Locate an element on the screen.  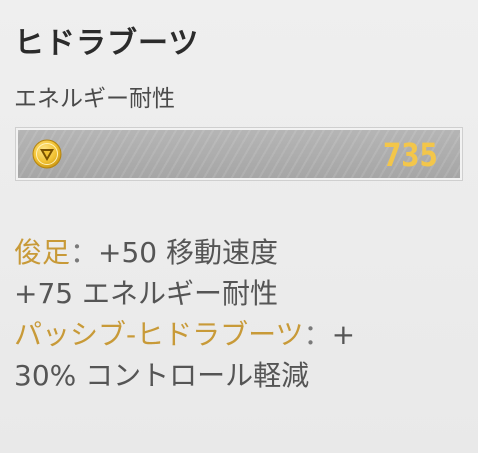
stat-line-swift: 俊足：+50 移動速度 is located at coordinates (240, 252).